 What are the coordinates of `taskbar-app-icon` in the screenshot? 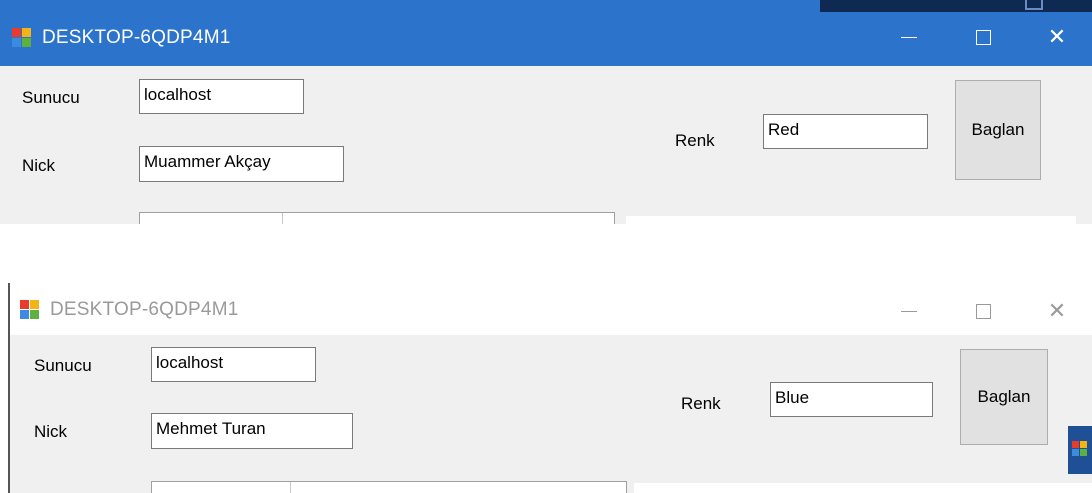 It's located at (1080, 450).